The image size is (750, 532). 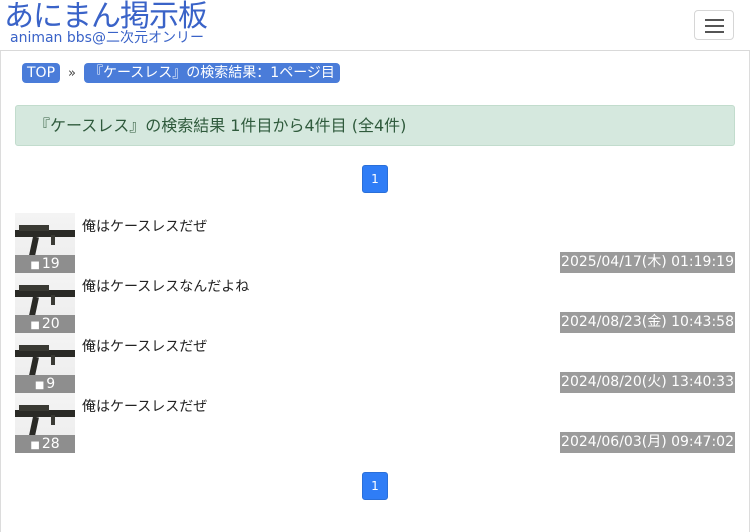 What do you see at coordinates (50, 444) in the screenshot?
I see `reply-count-value: 28` at bounding box center [50, 444].